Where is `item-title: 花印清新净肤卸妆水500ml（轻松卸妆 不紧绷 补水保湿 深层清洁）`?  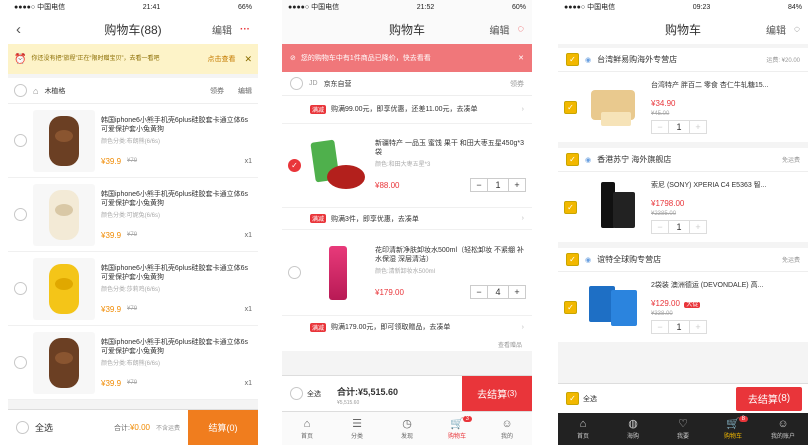 item-title: 花印清新净肤卸妆水500ml（轻松卸妆 不紧绷 补水保湿 深层清洁） is located at coordinates (450, 255).